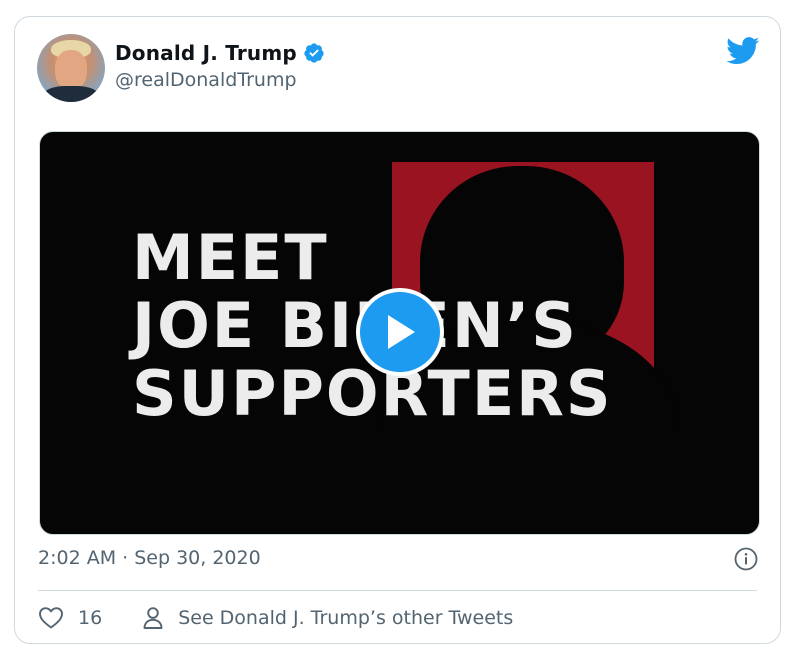 The width and height of the screenshot is (799, 665). Describe the element at coordinates (314, 53) in the screenshot. I see `verified-badge-icon` at that location.